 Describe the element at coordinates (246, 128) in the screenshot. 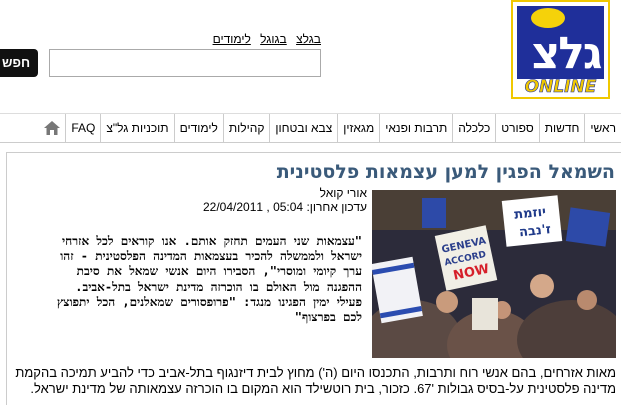

I see `nav-item-communities: קהילות` at that location.